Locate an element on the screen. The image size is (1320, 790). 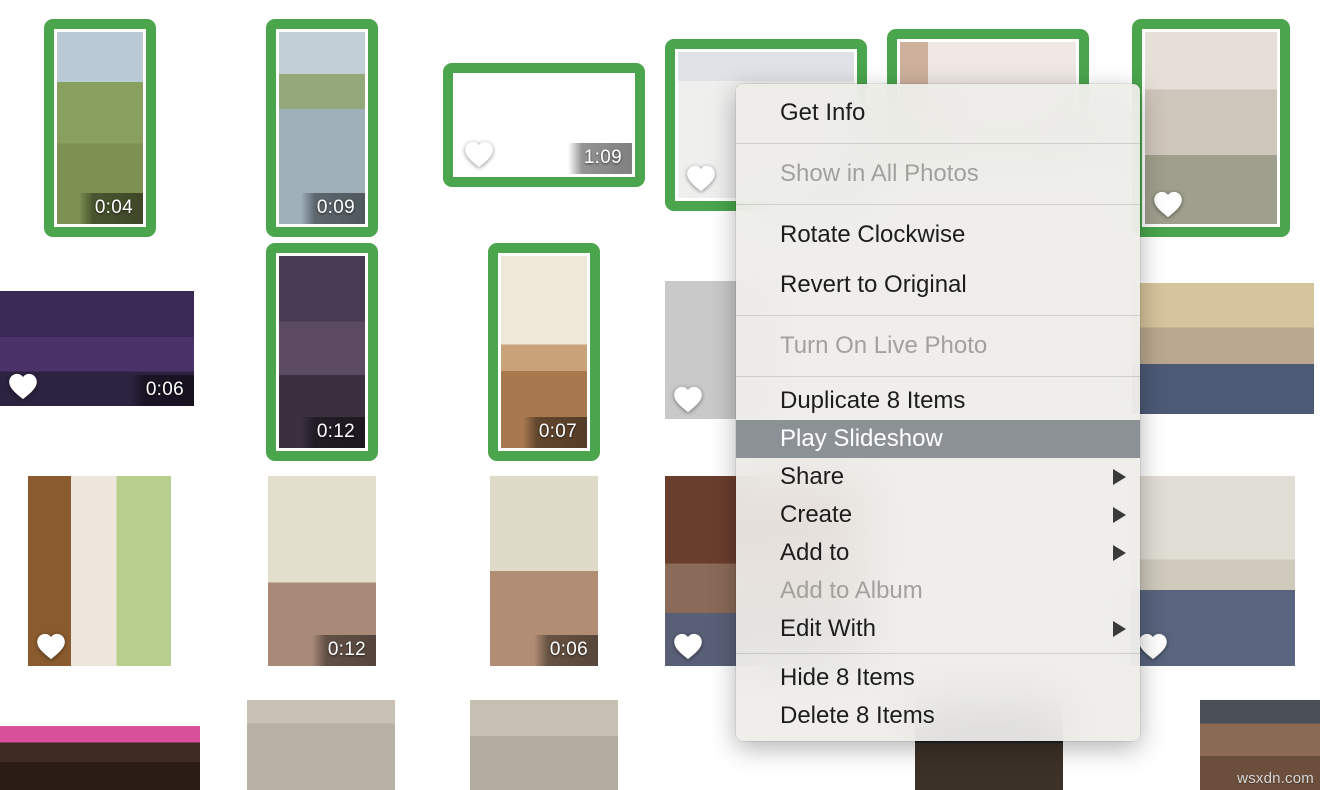
menu-item-label: Share is located at coordinates (812, 476).